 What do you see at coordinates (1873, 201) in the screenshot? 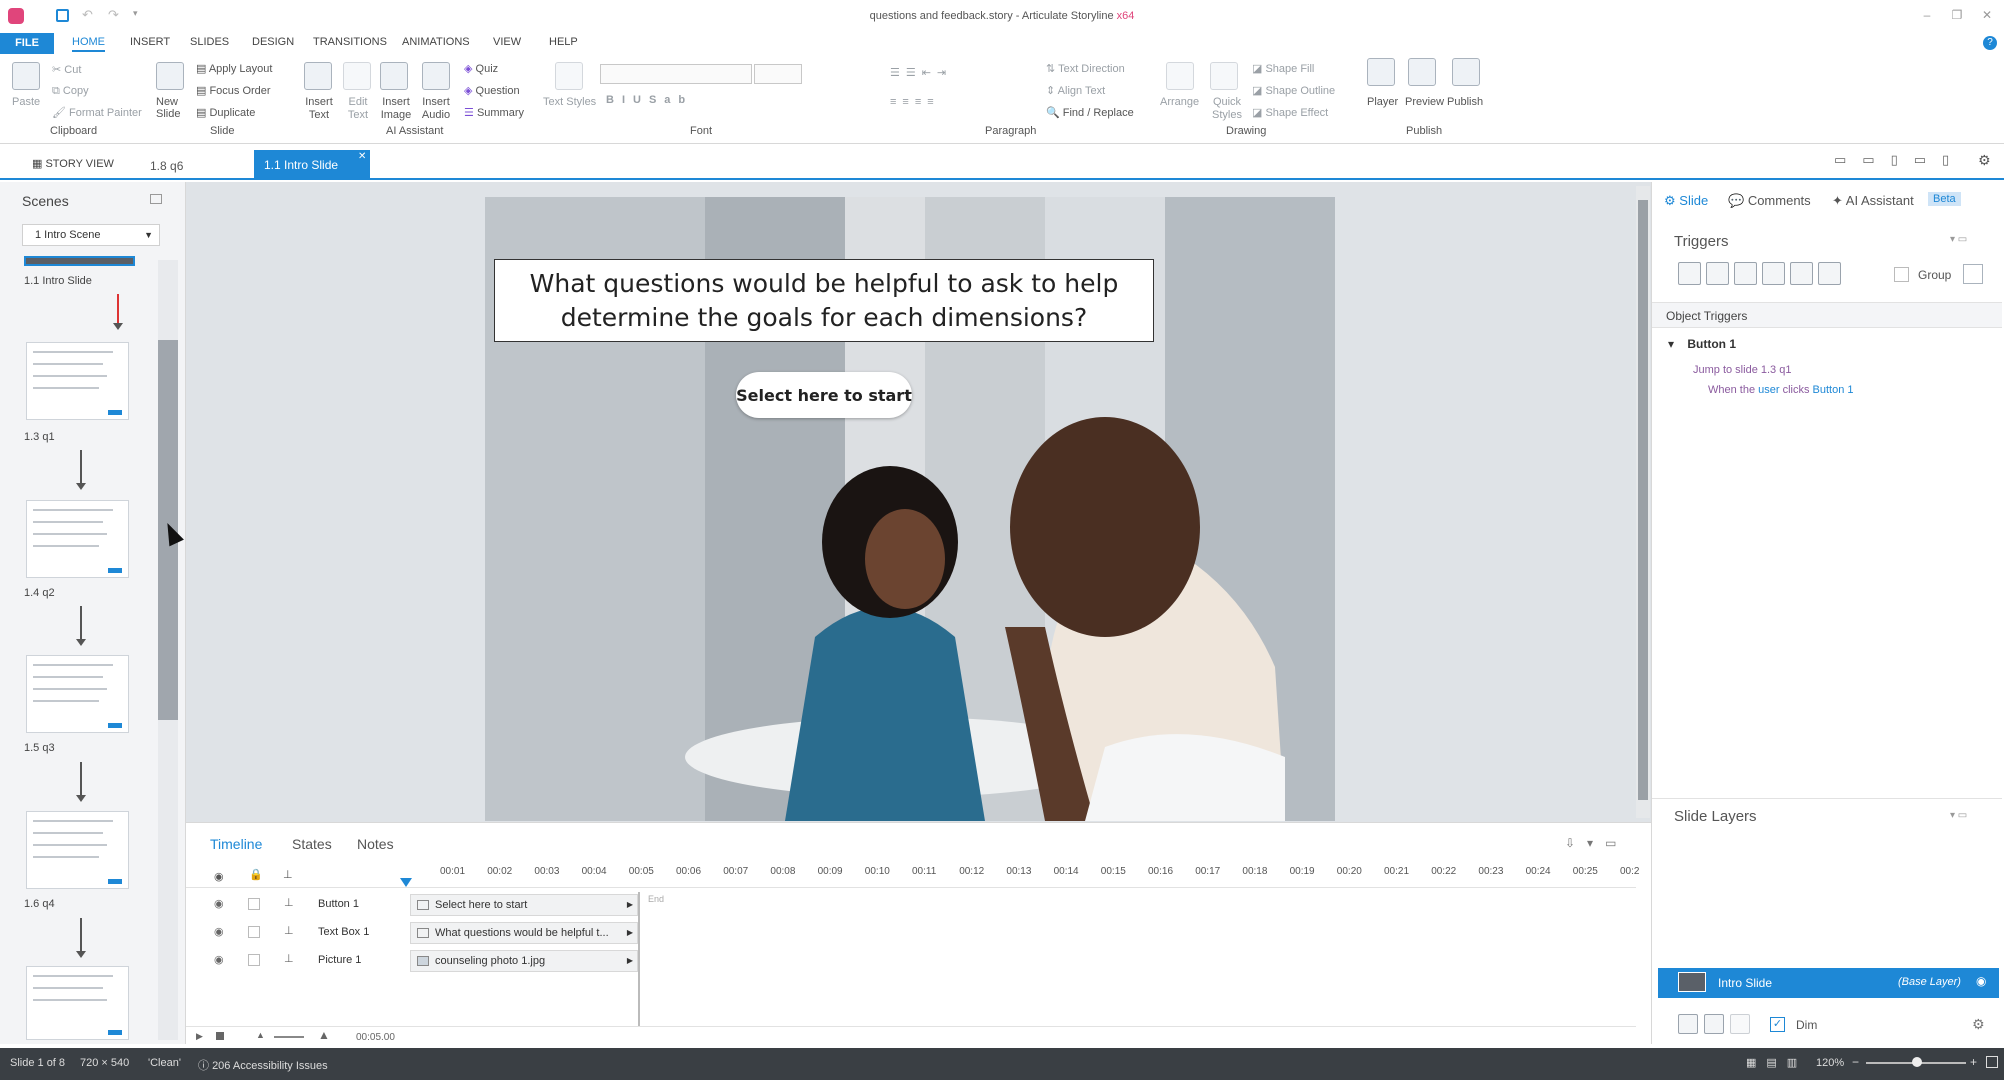
I see `tab-ai-assistant: ✦ AI Assistant` at bounding box center [1873, 201].